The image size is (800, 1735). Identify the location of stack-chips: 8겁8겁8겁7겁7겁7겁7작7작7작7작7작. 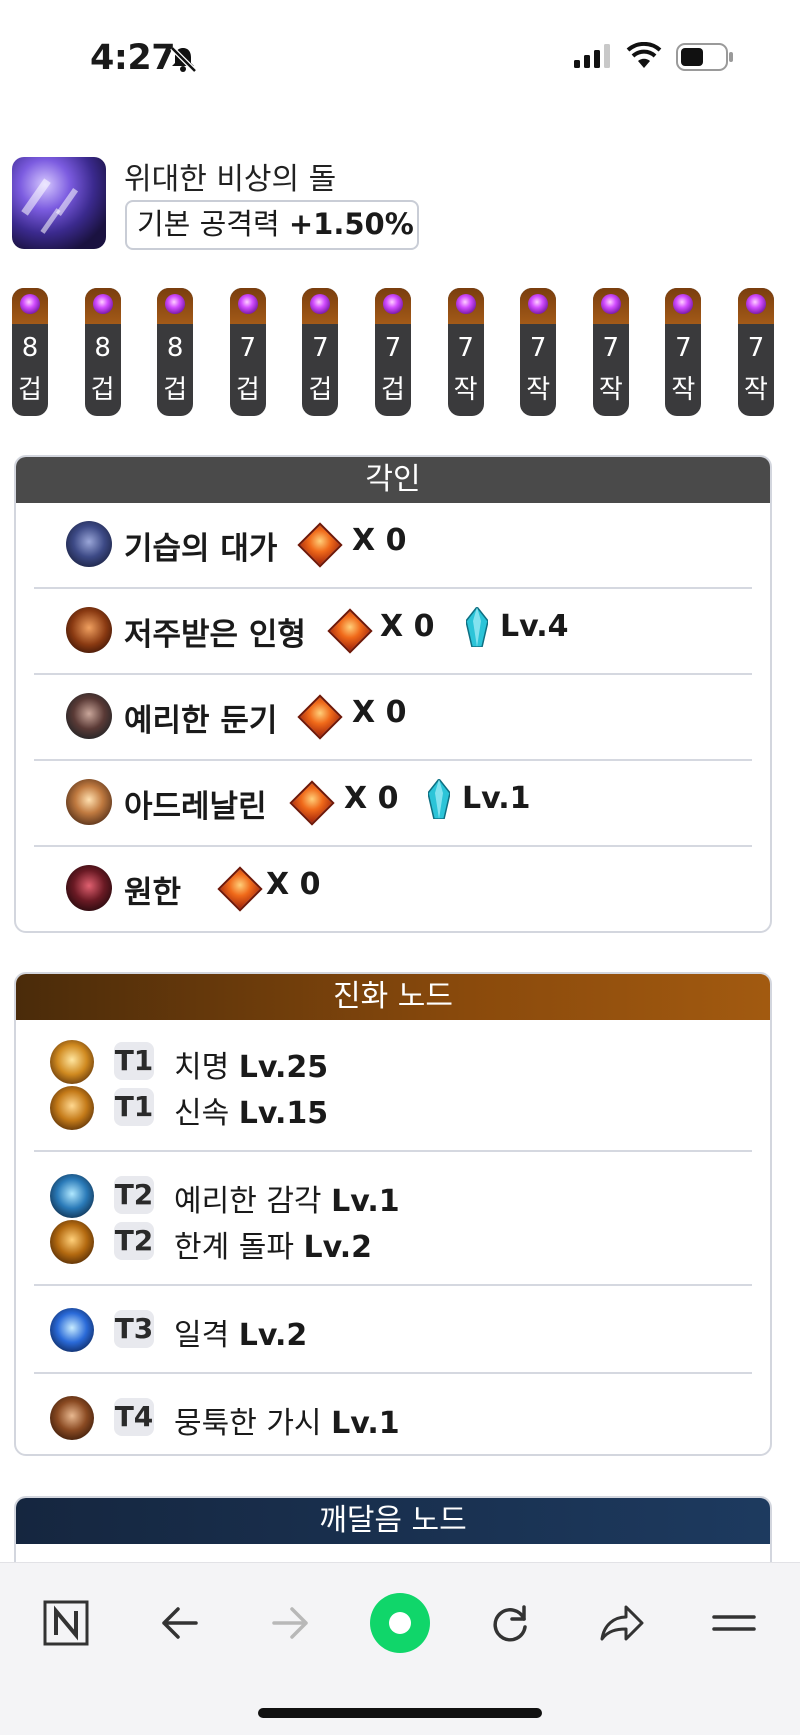
(402, 353).